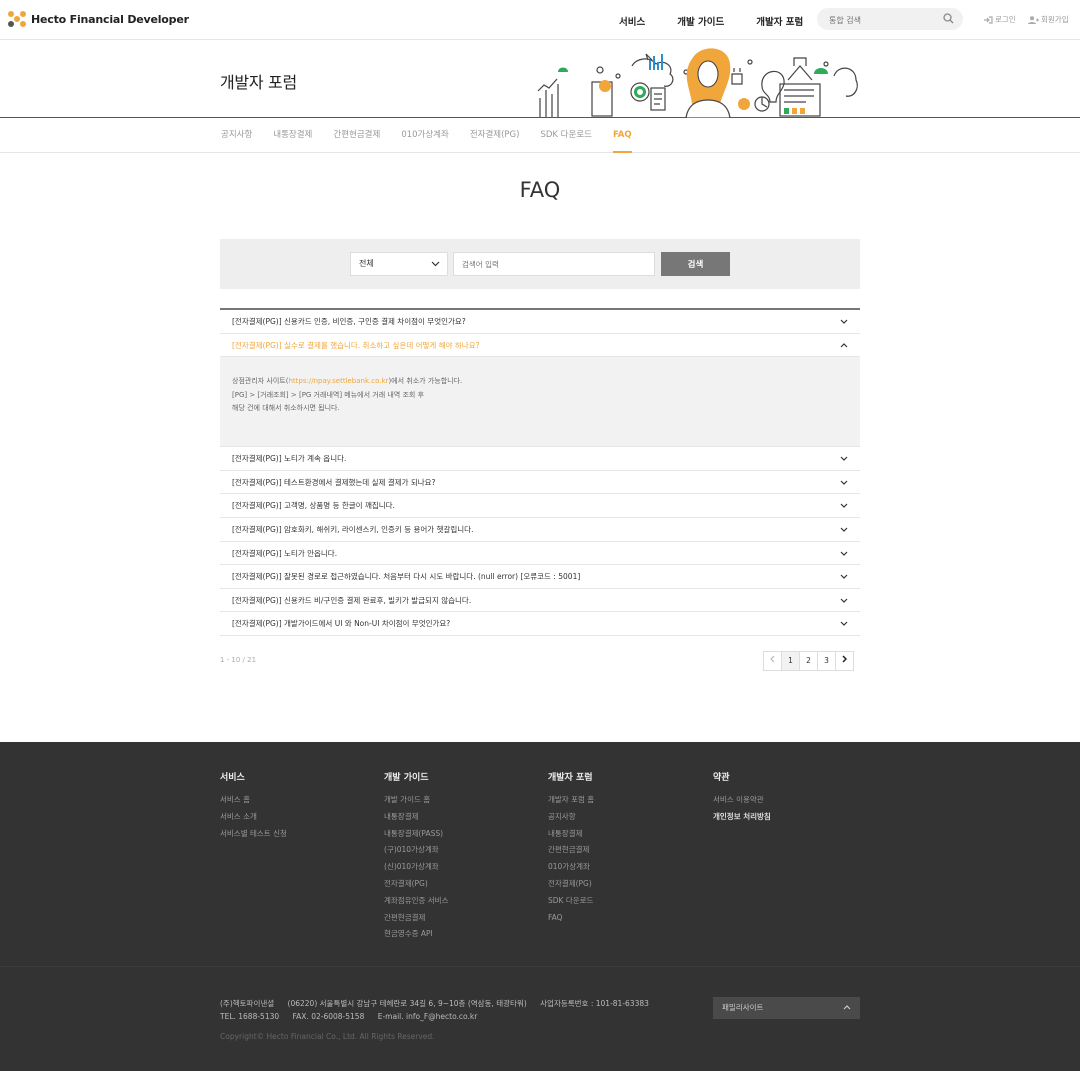 Image resolution: width=1080 pixels, height=1071 pixels. Describe the element at coordinates (571, 901) in the screenshot. I see `footer-link: SDK 다운로드` at that location.